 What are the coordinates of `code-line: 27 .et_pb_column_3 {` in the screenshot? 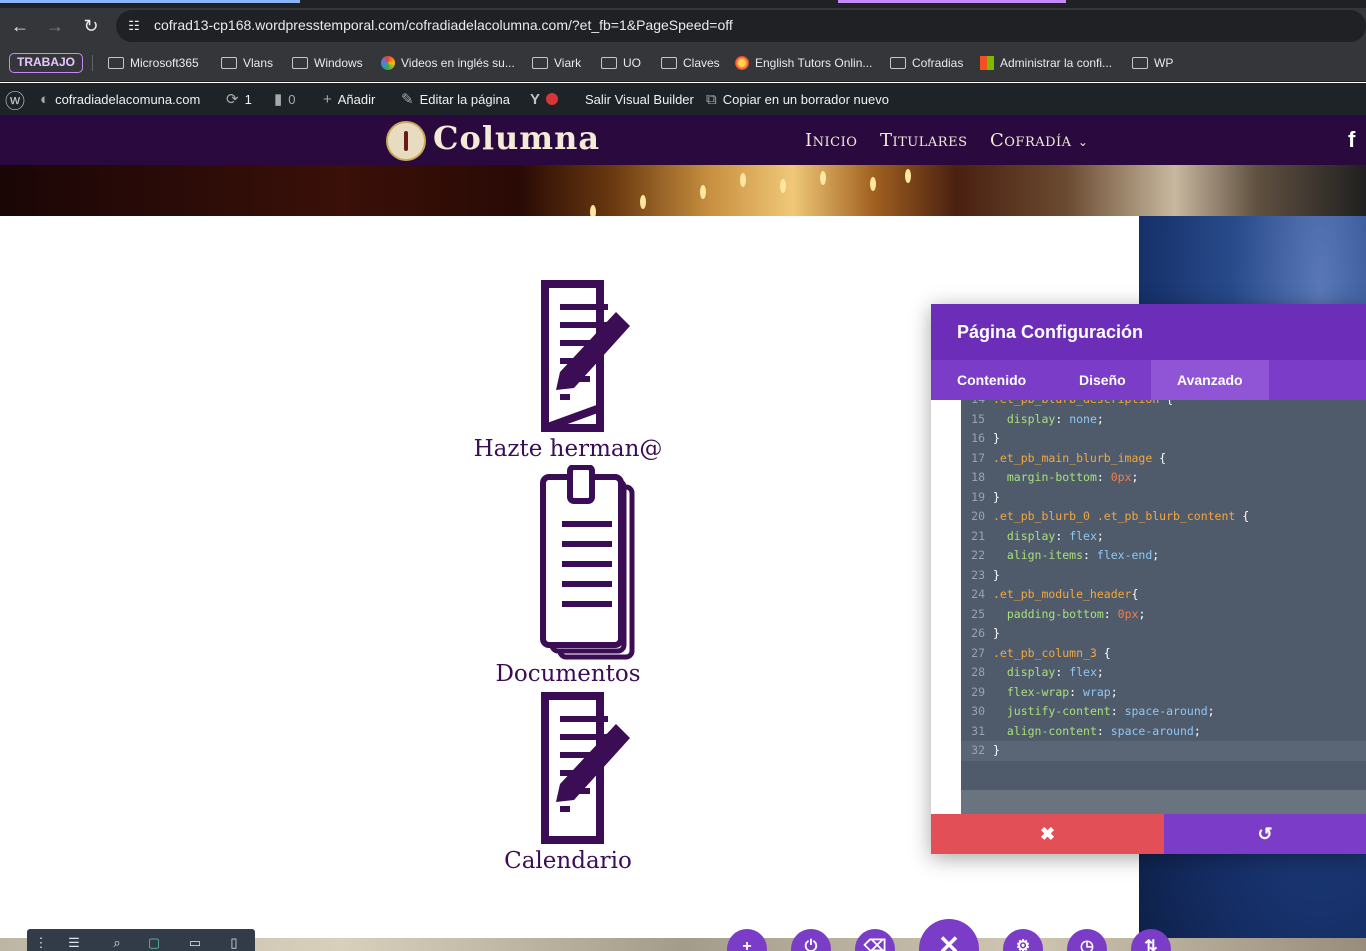 It's located at (1163, 654).